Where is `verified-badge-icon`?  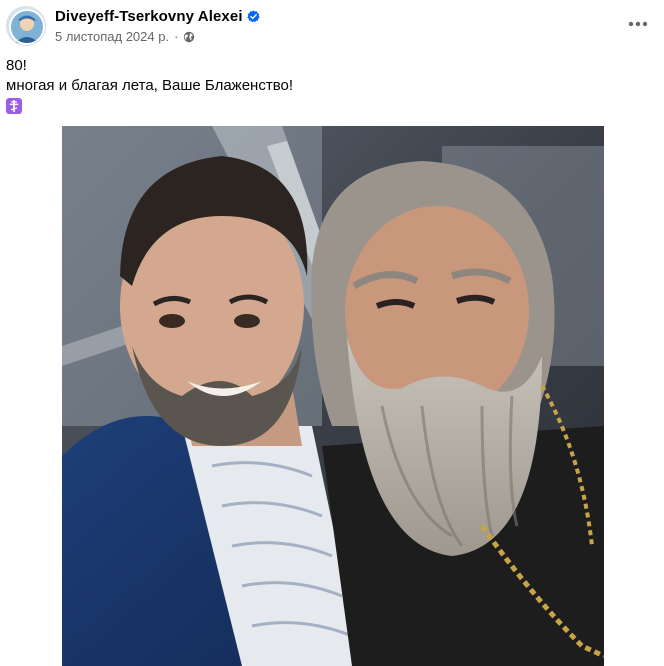
verified-badge-icon is located at coordinates (253, 16).